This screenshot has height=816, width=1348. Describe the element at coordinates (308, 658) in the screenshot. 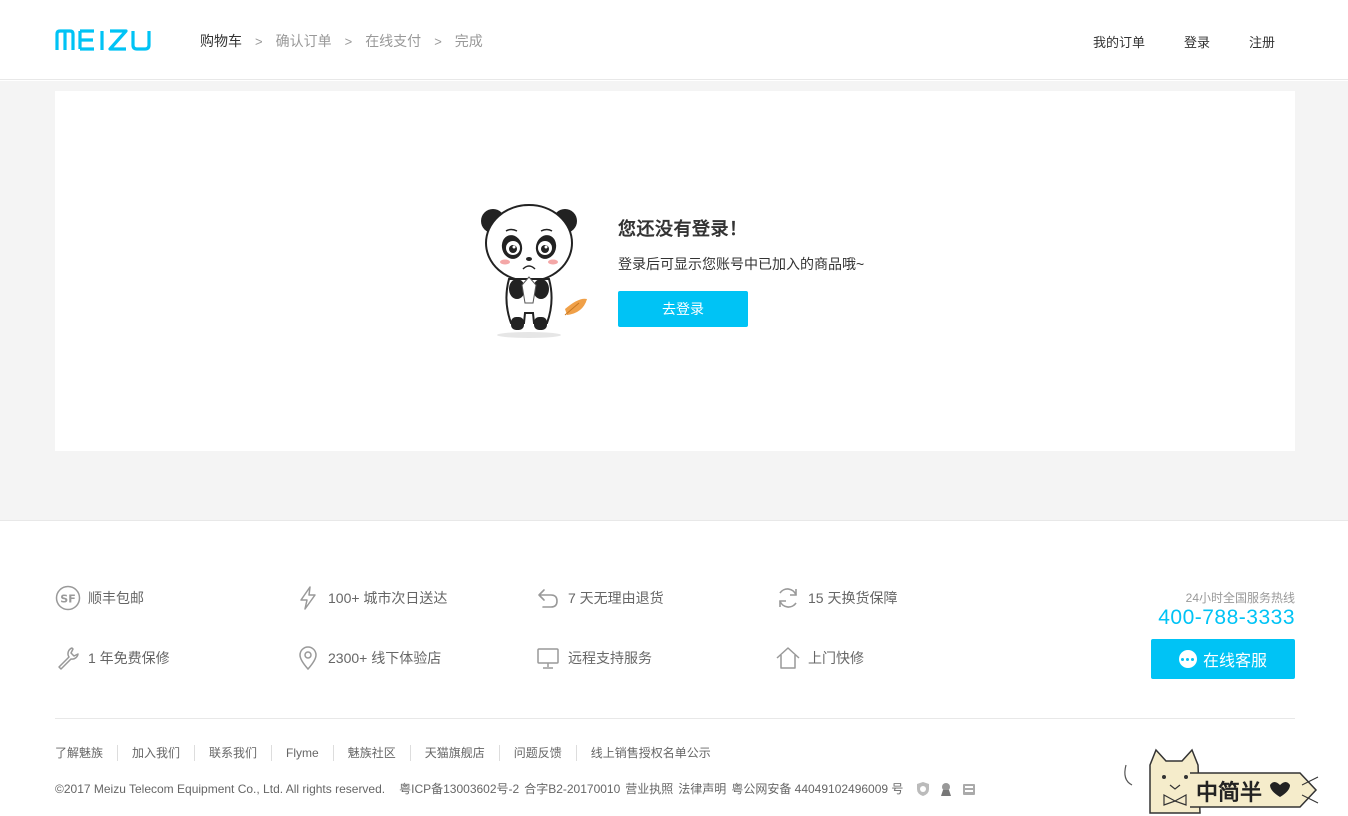

I see `location-pin-icon` at that location.